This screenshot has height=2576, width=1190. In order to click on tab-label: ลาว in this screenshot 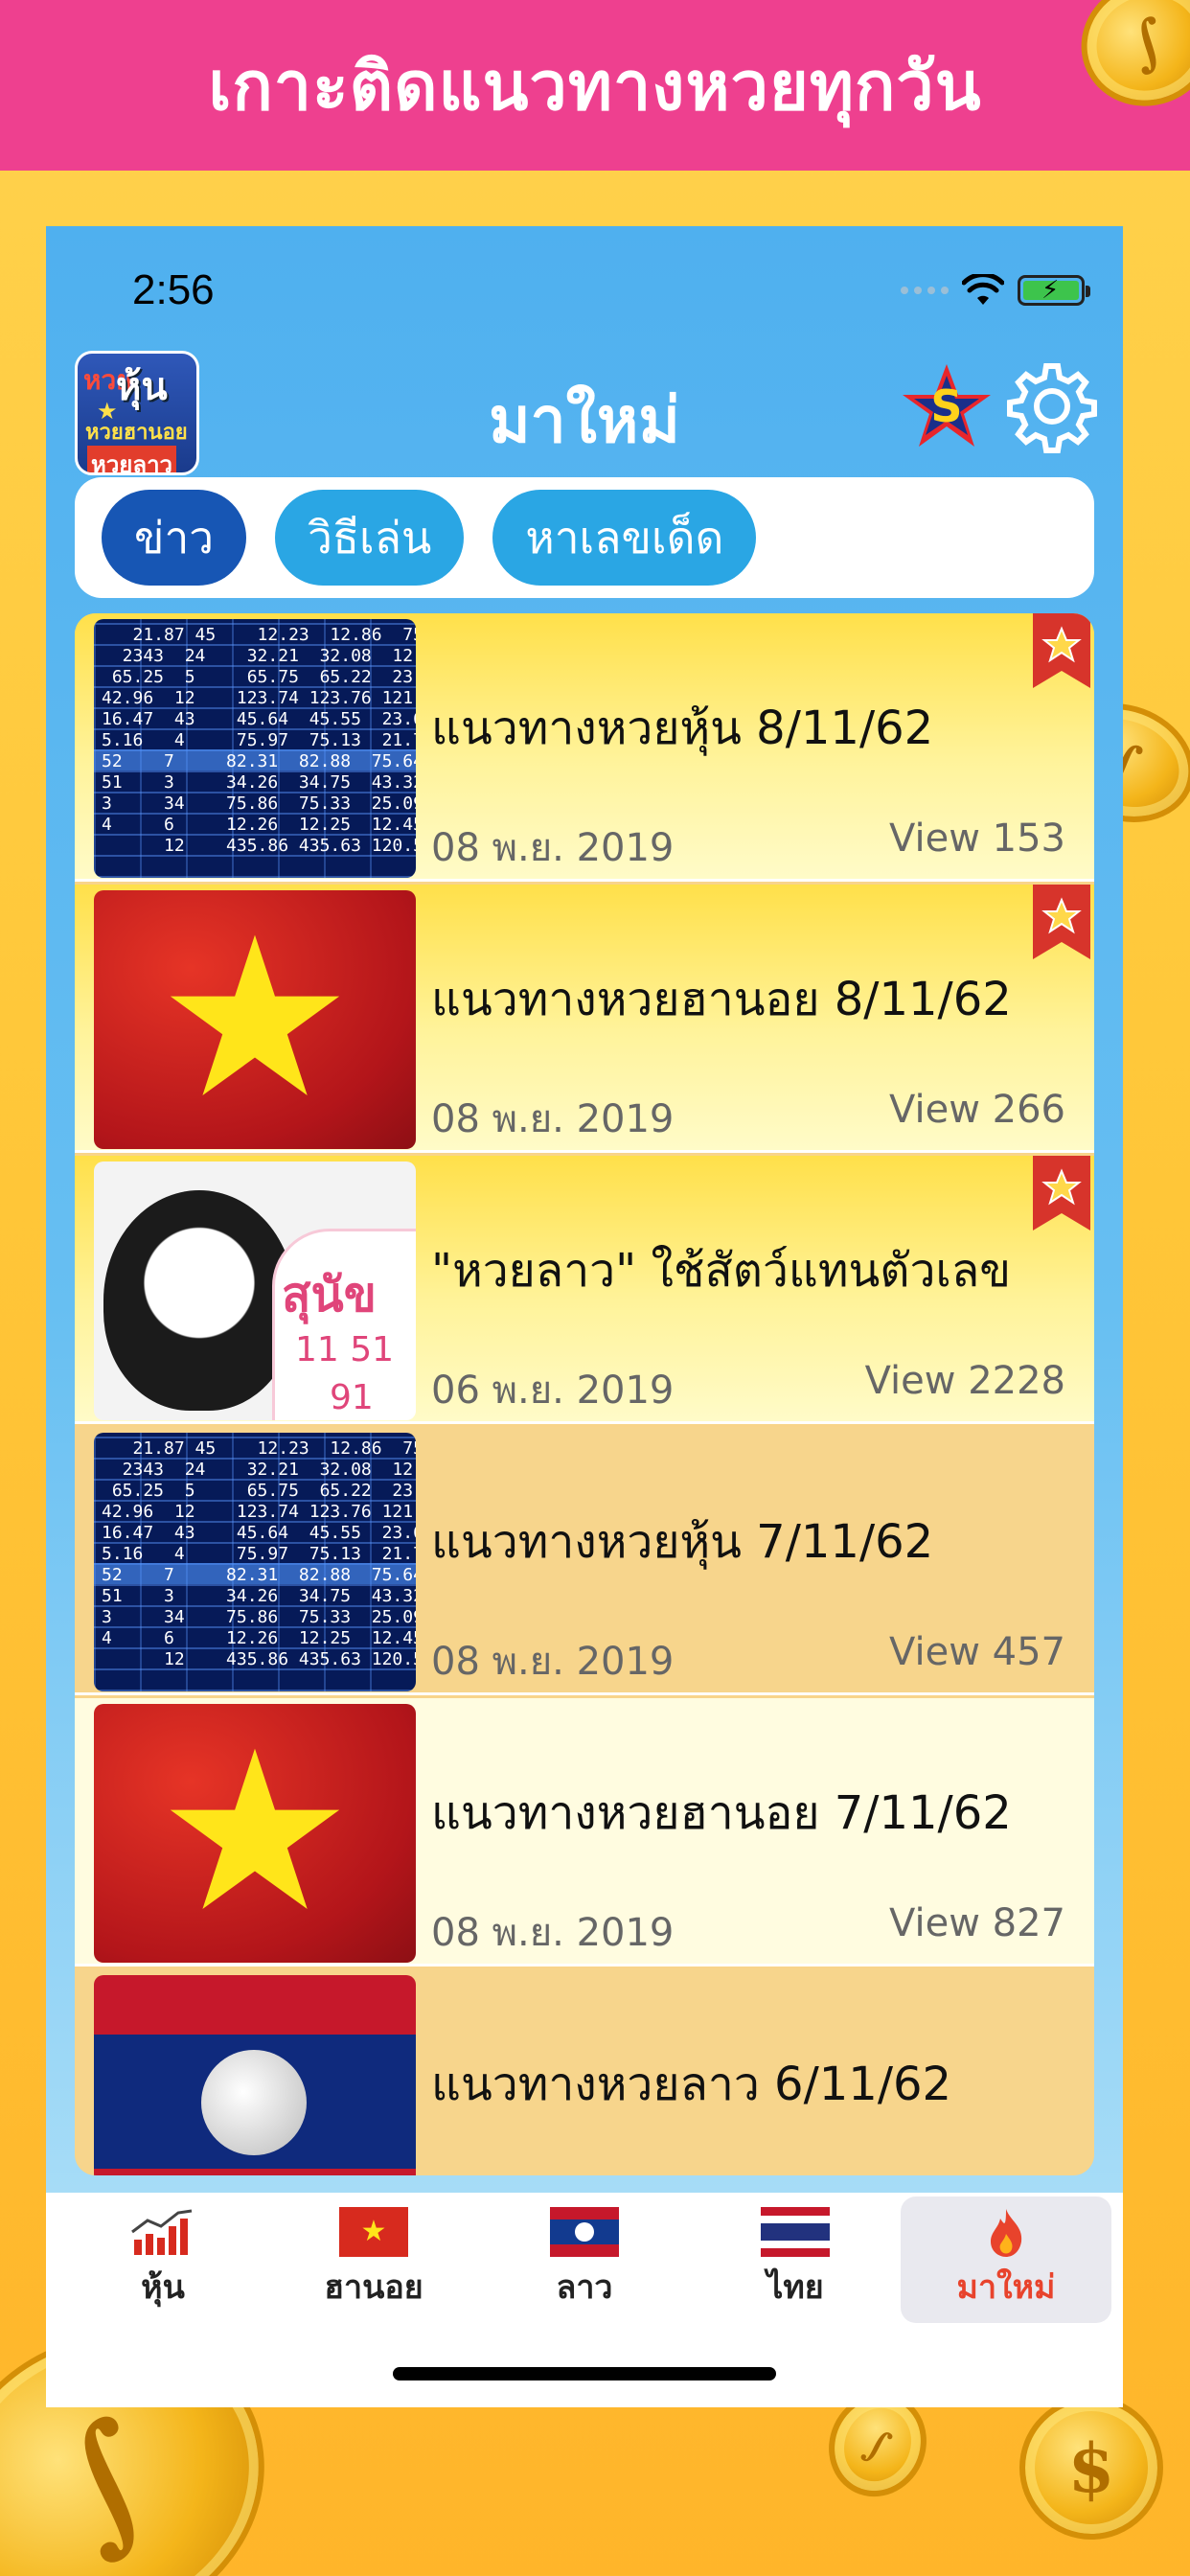, I will do `click(585, 2287)`.